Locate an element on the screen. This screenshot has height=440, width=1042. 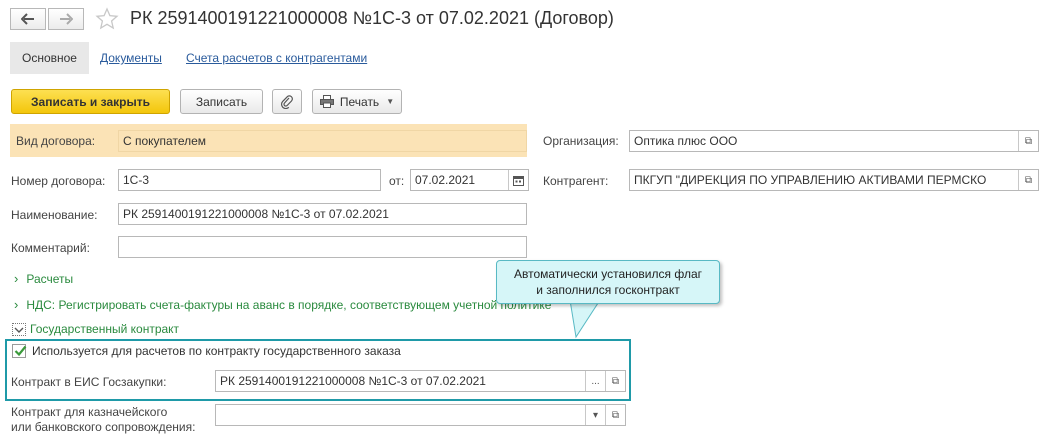
date-input: 07.02.2021 is located at coordinates (469, 180).